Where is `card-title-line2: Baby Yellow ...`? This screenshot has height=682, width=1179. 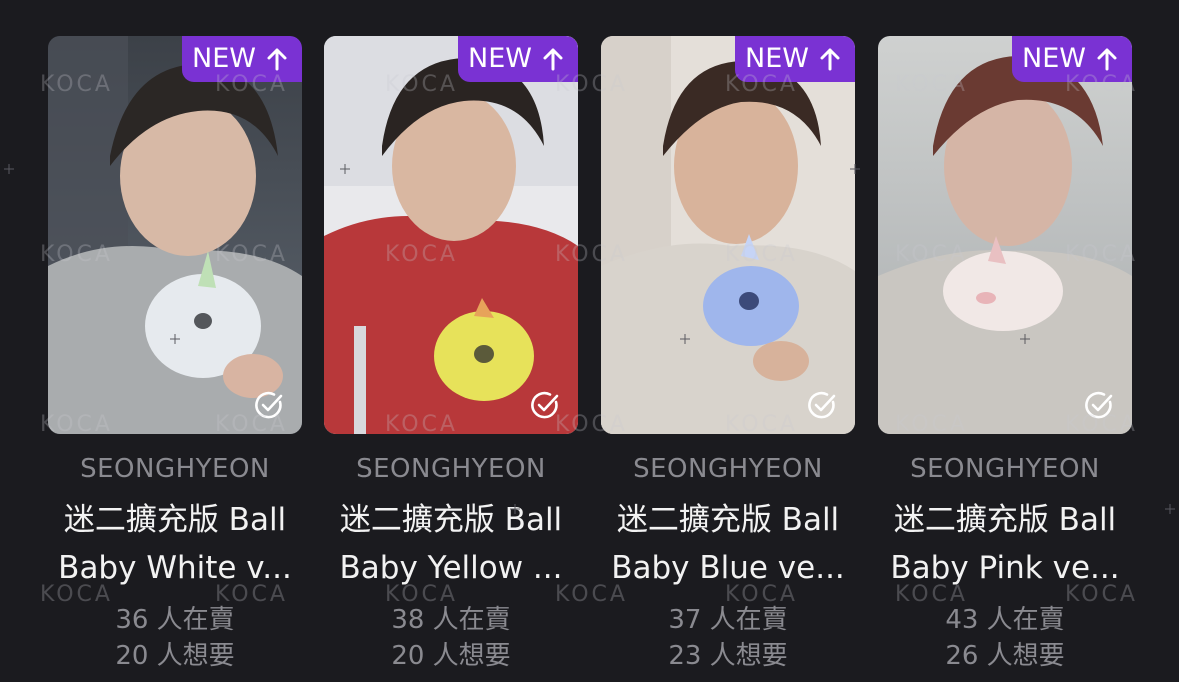 card-title-line2: Baby Yellow ... is located at coordinates (451, 568).